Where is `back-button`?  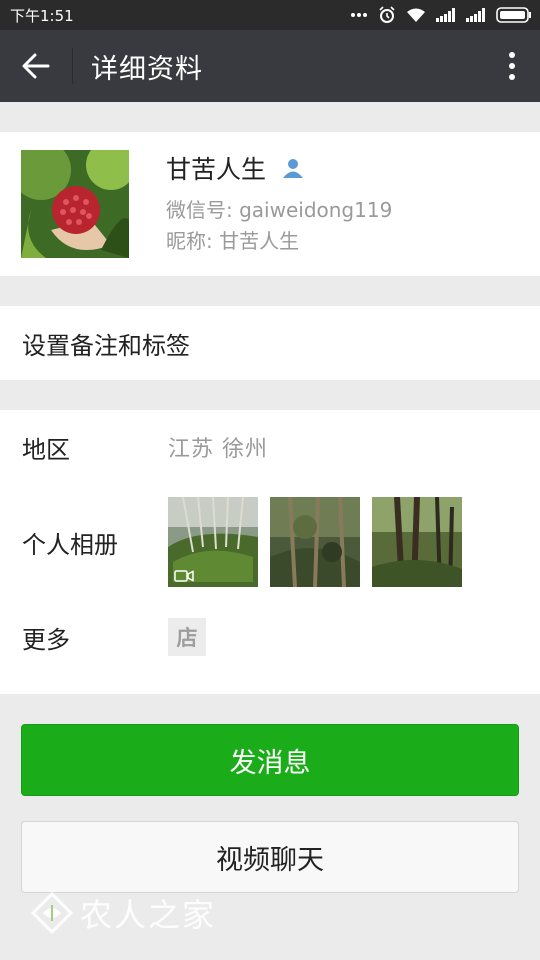 back-button is located at coordinates (36, 66).